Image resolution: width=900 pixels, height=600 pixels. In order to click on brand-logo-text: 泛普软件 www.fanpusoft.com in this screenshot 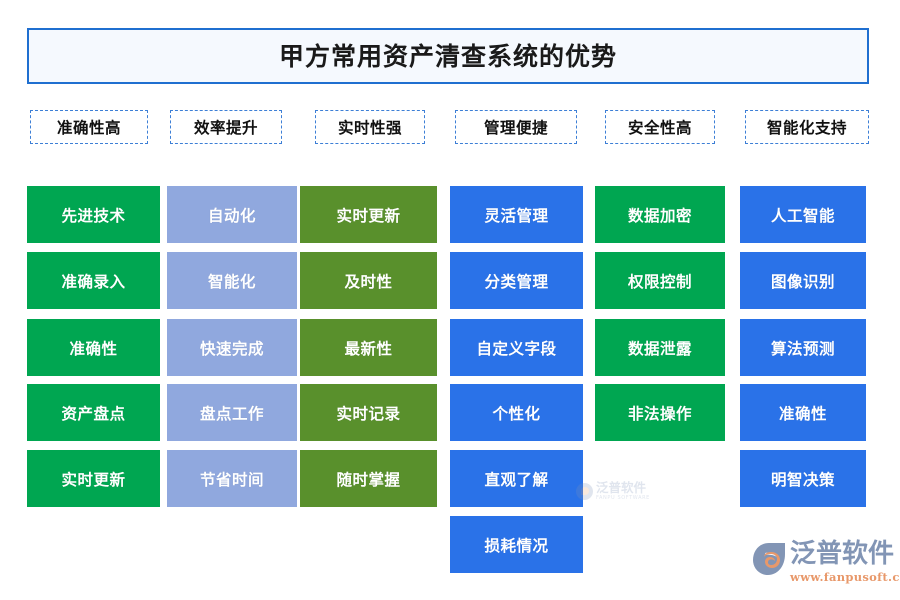, I will do `click(845, 562)`.